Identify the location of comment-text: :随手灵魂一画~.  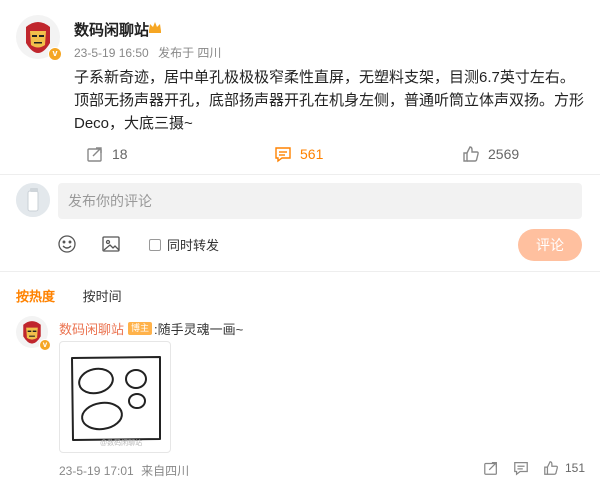
(199, 329).